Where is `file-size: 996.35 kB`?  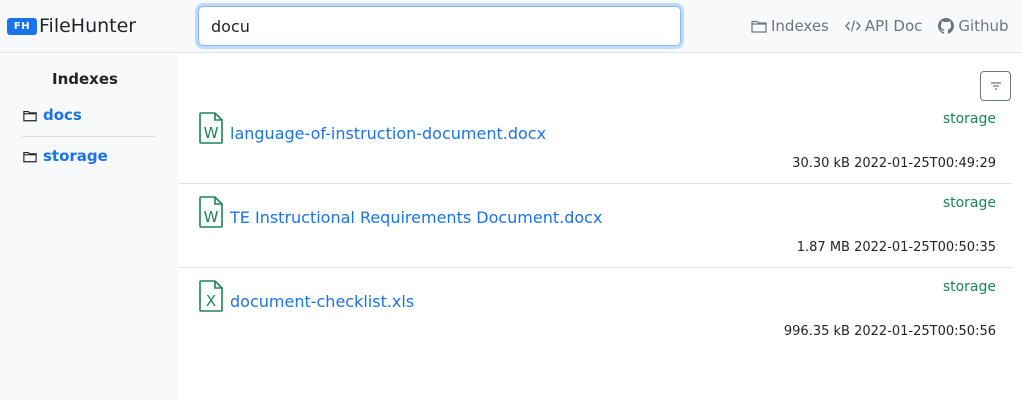 file-size: 996.35 kB is located at coordinates (816, 331).